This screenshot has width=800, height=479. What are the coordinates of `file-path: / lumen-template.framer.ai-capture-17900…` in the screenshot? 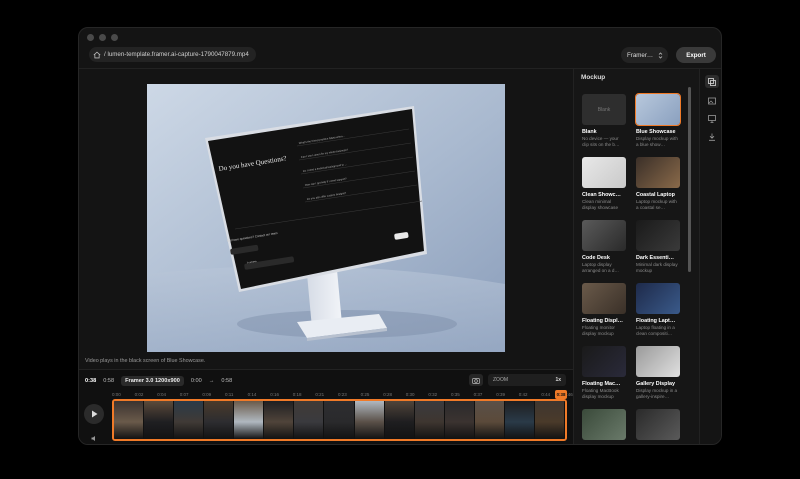 It's located at (172, 54).